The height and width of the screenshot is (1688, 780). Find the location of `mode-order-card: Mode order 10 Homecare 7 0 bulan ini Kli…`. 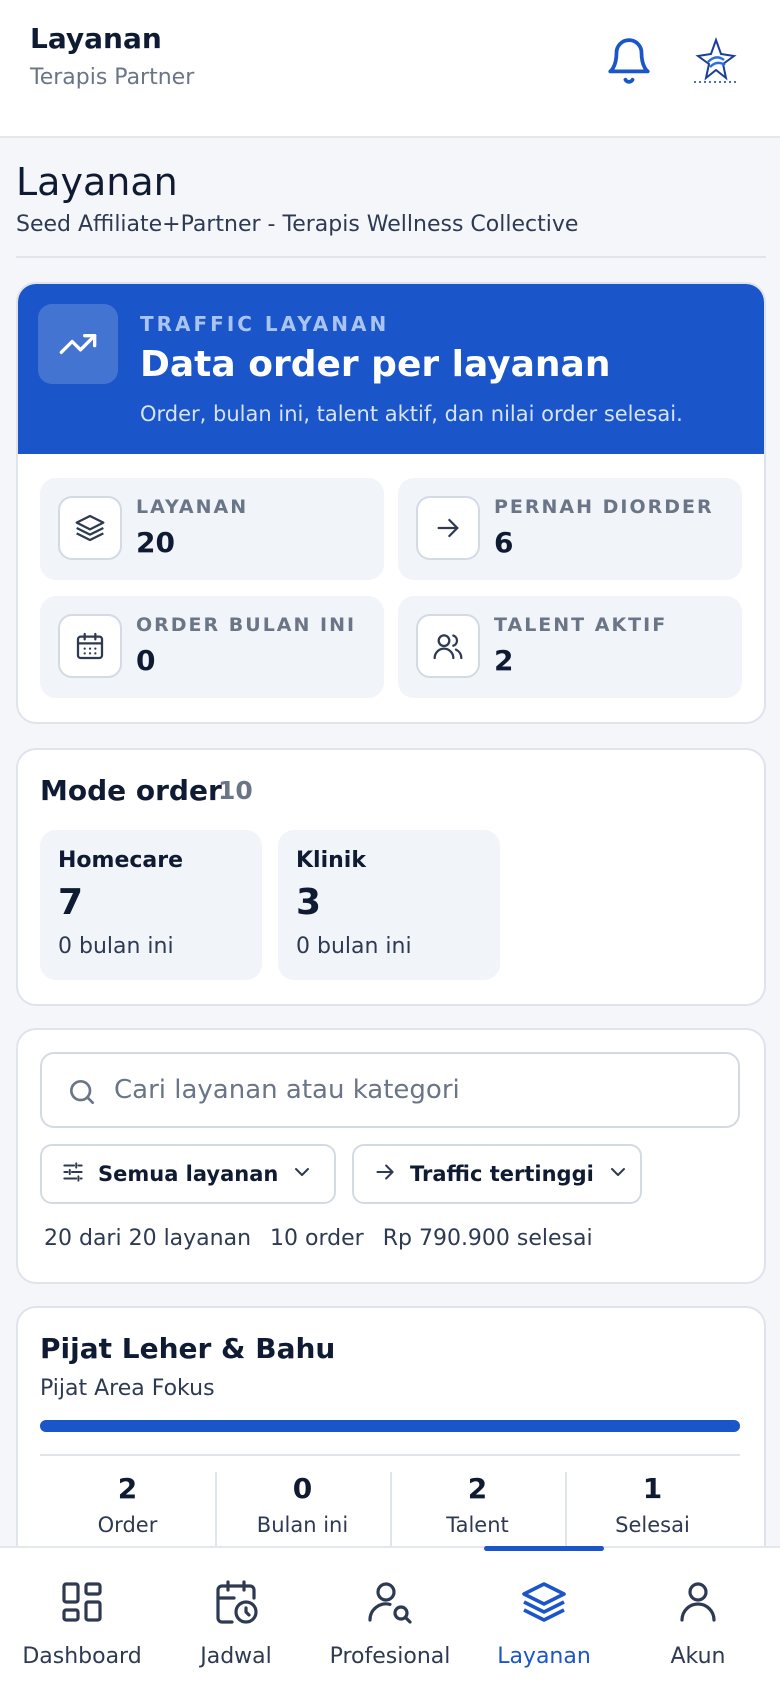

mode-order-card: Mode order 10 Homecare 7 0 bulan ini Kli… is located at coordinates (391, 877).